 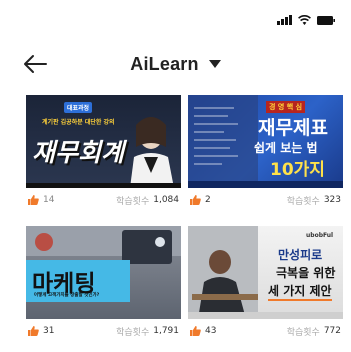 I want to click on likes: 2, so click(x=199, y=200).